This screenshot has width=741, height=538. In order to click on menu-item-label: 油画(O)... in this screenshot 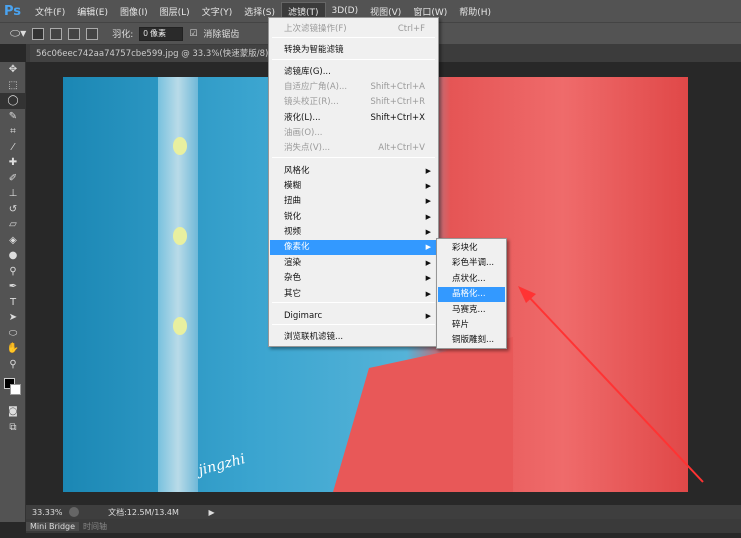, I will do `click(303, 133)`.